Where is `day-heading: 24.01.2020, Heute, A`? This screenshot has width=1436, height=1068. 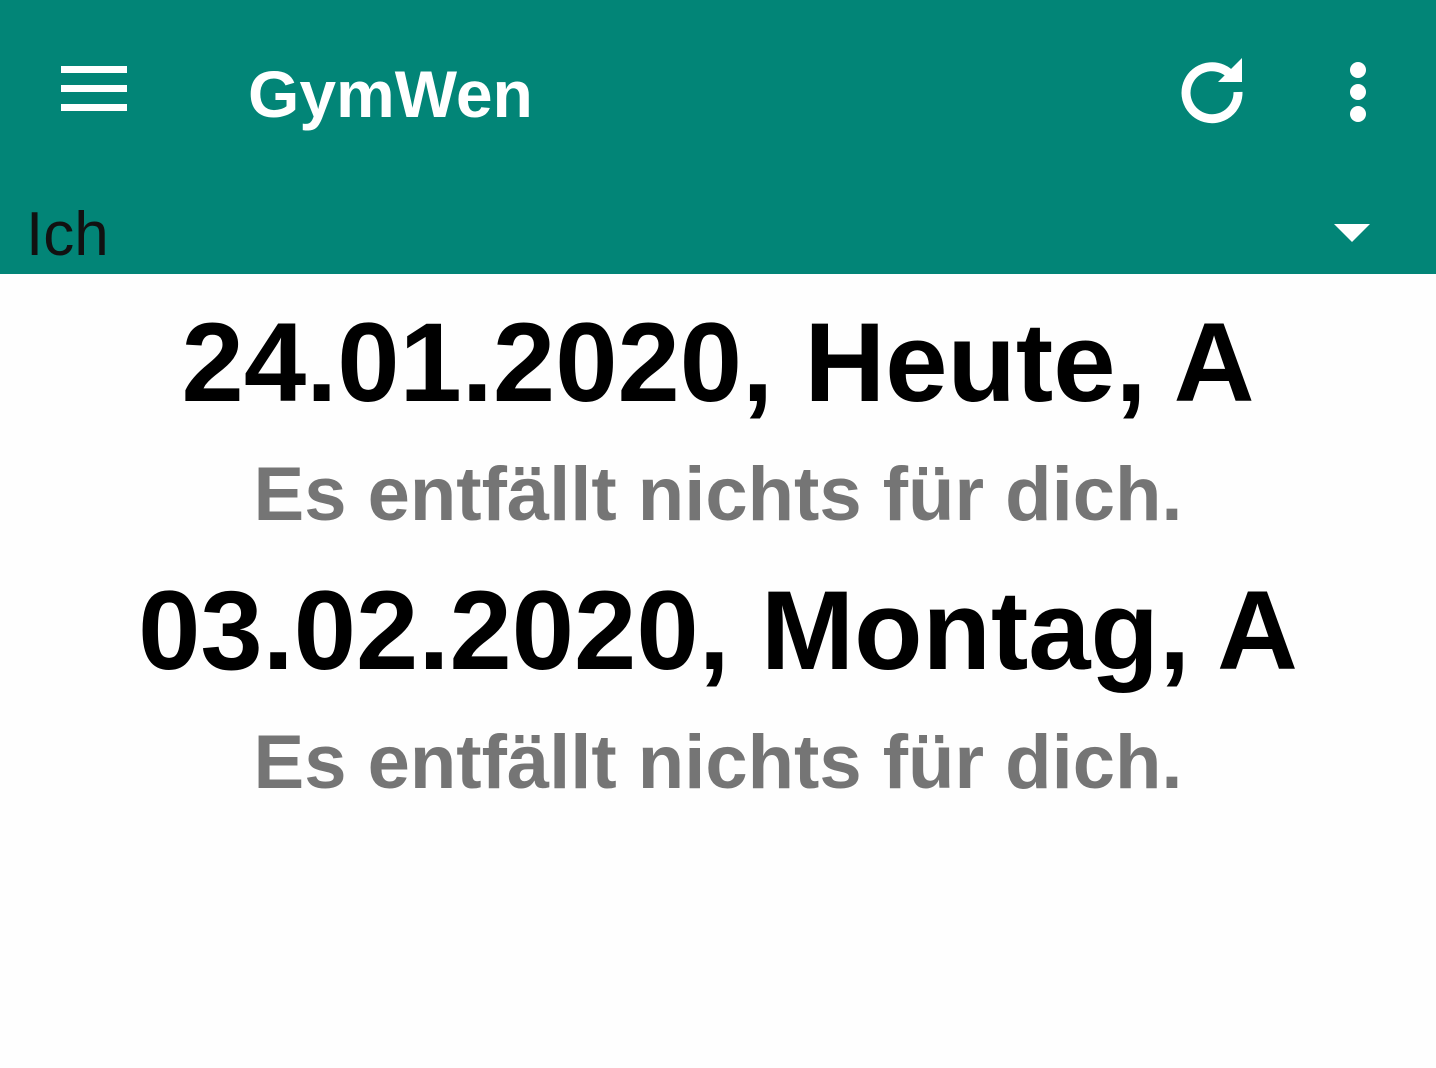 day-heading: 24.01.2020, Heute, A is located at coordinates (718, 362).